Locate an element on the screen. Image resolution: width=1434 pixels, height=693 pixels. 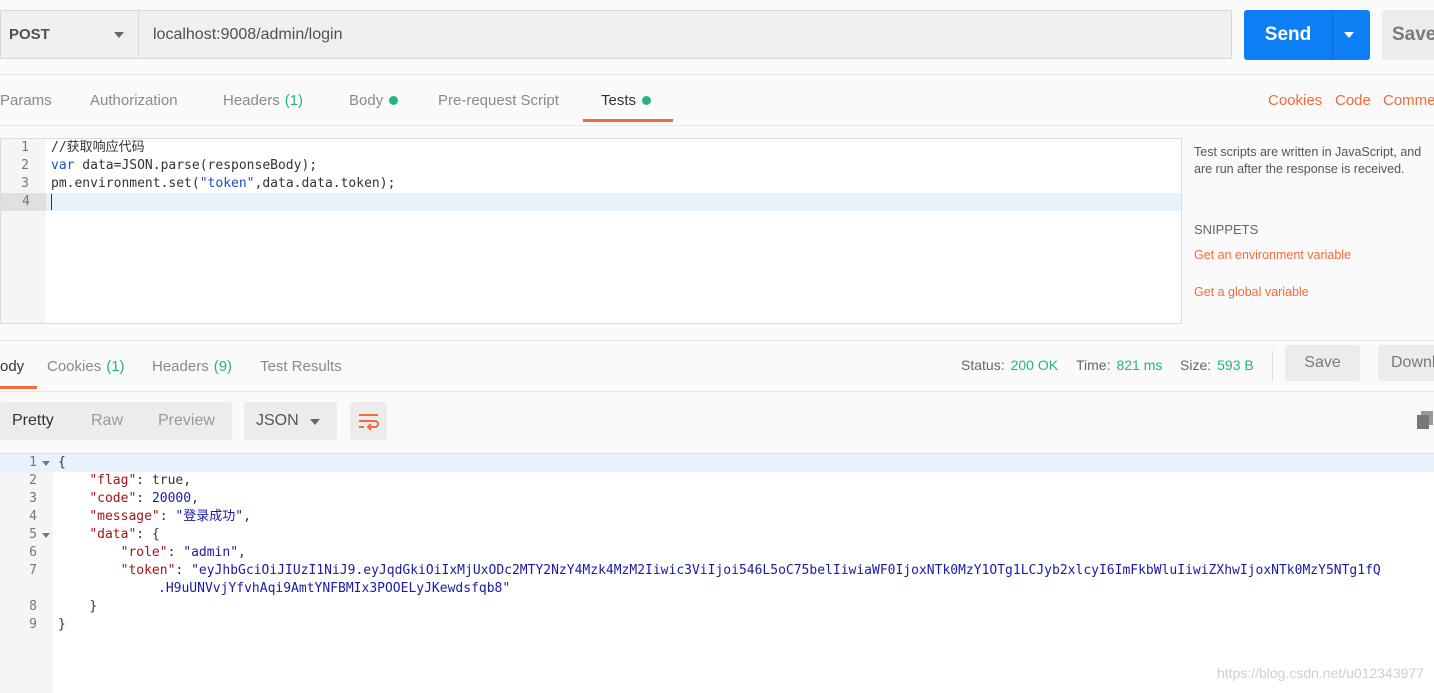
line-text: "role": "admin", is located at coordinates (183, 552).